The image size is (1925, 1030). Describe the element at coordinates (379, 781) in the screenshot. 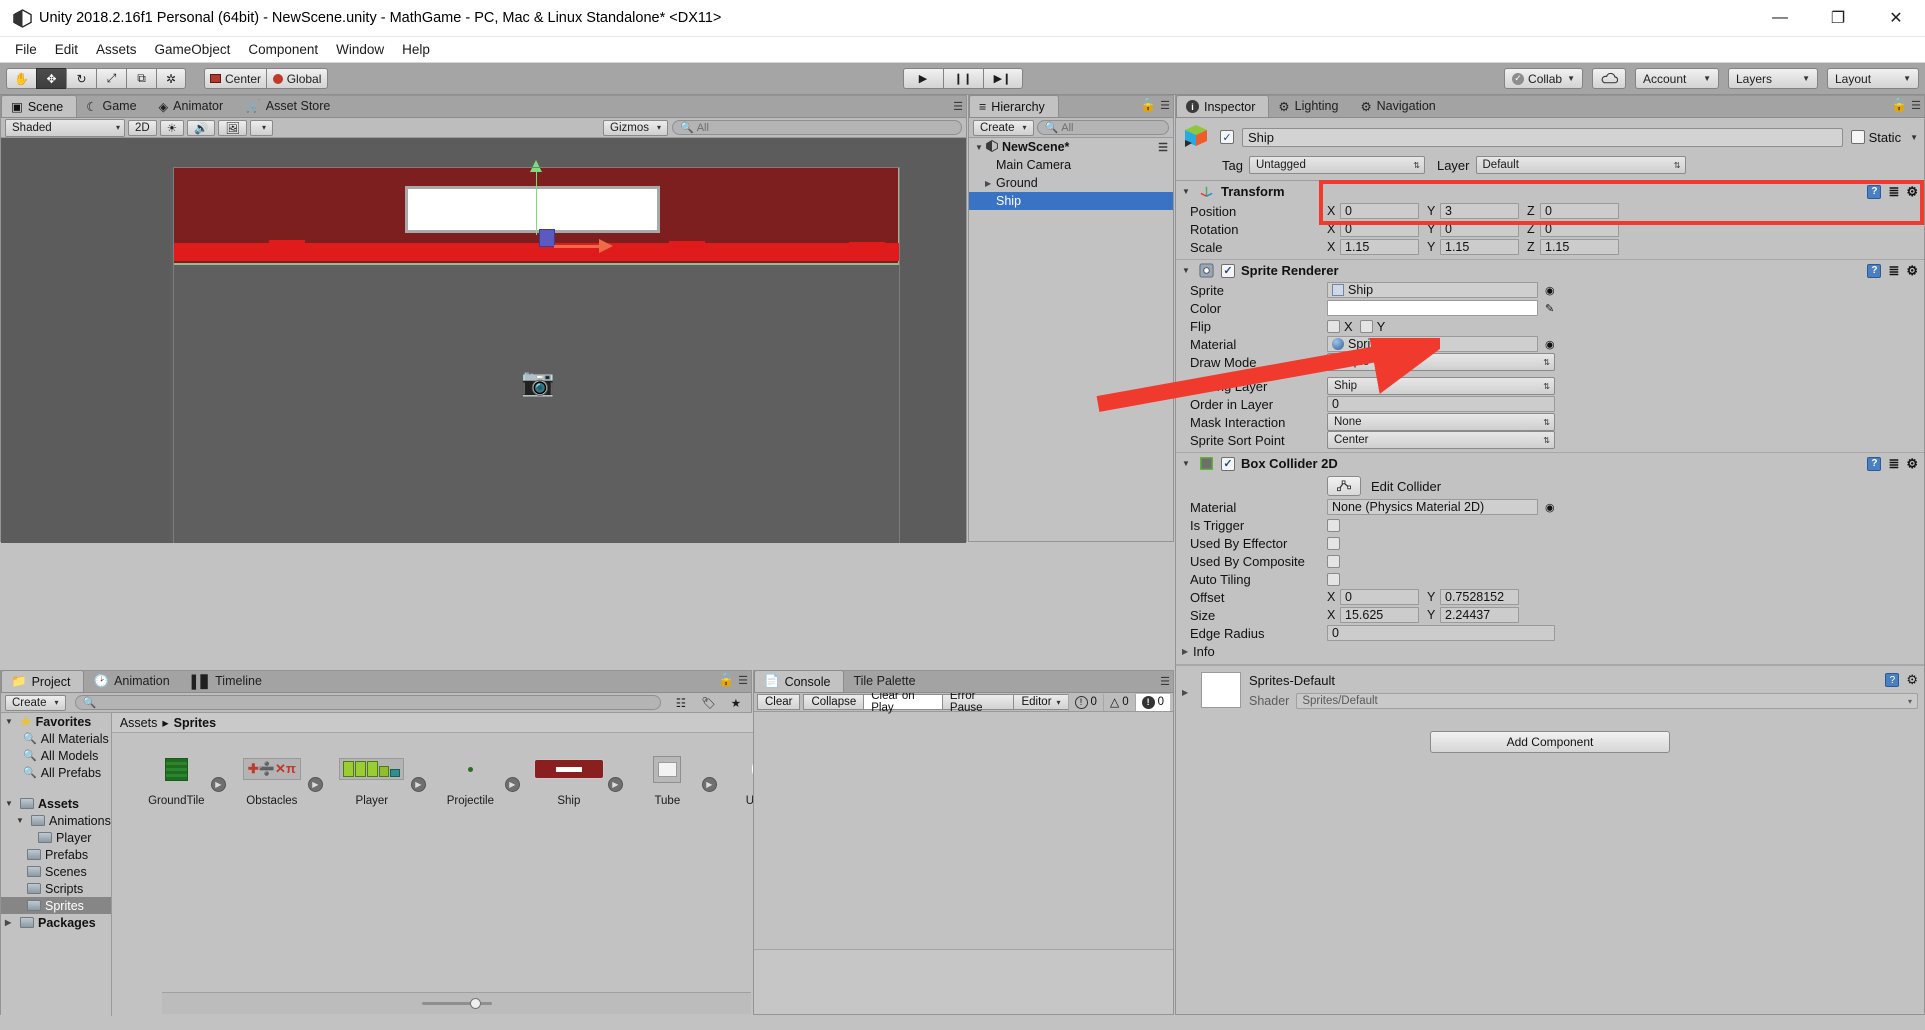

I see `asset-item-player: Player ▶` at that location.